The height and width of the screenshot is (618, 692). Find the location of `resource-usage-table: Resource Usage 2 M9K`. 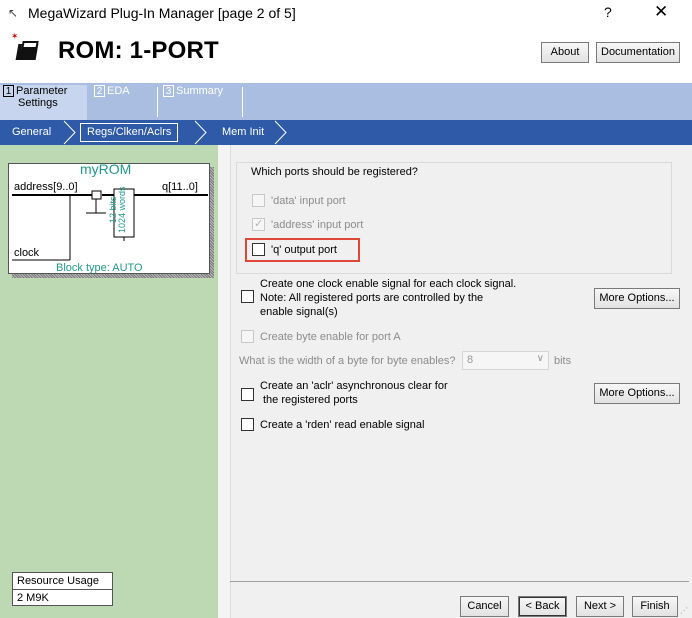

resource-usage-table: Resource Usage 2 M9K is located at coordinates (62, 589).